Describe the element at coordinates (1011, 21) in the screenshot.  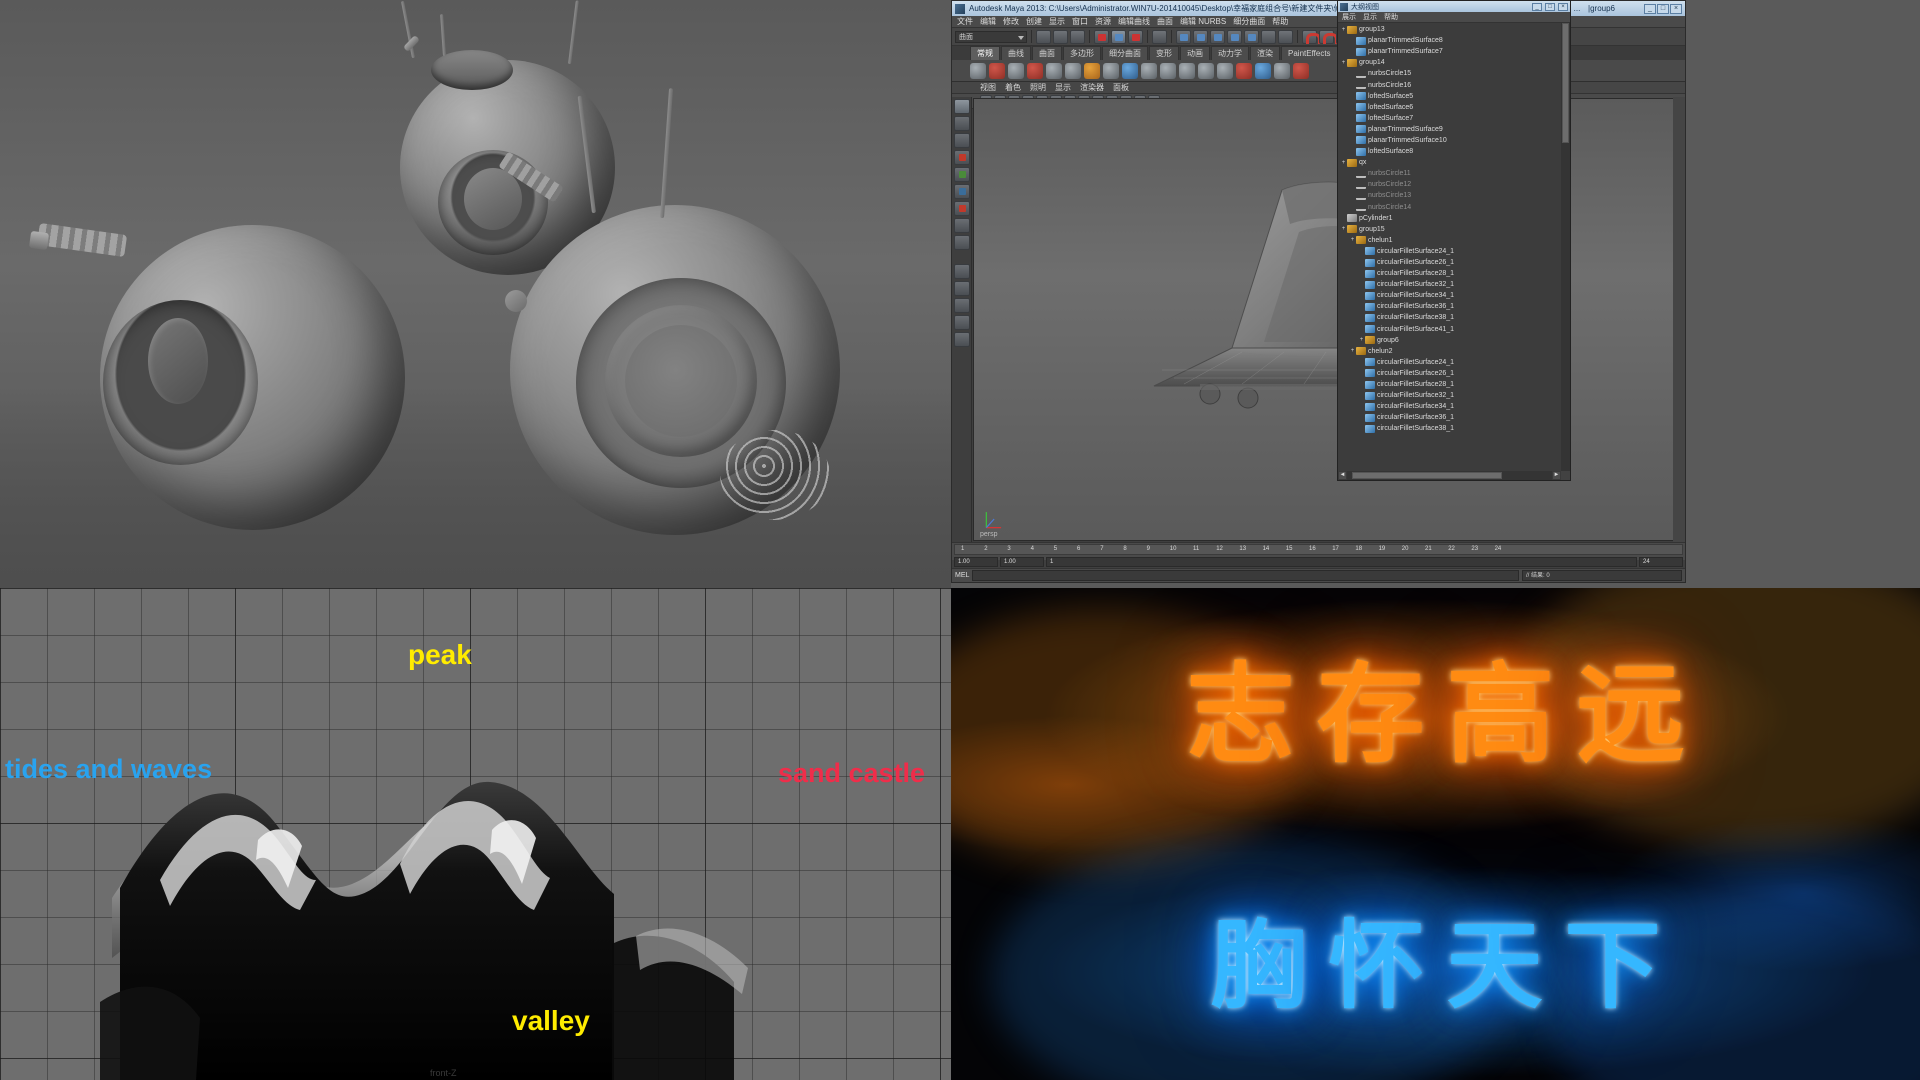
I see `maya-menu-2: 修改` at that location.